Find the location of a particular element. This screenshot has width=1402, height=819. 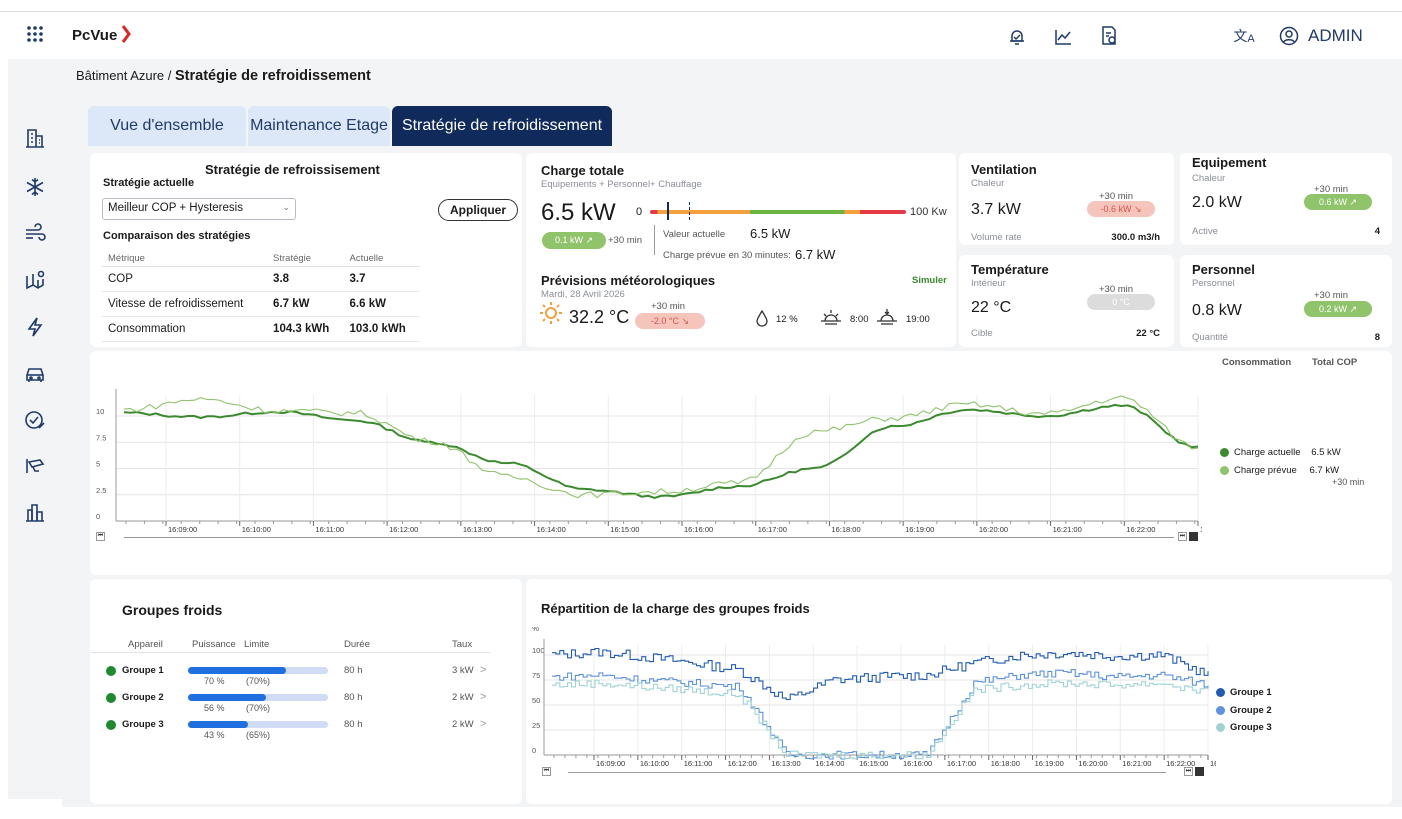

legend-label: Charge actuelle is located at coordinates (1267, 452).